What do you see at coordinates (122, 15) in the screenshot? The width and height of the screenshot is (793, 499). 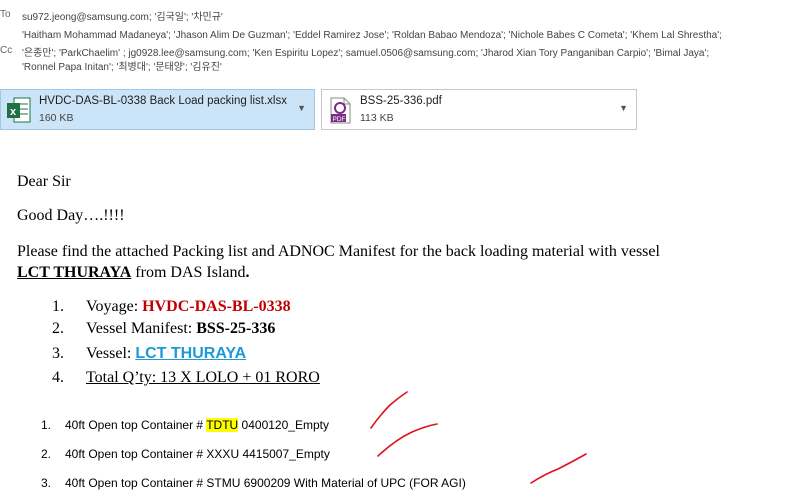 I see `to-recipients: su972.jeong@samsung.com; '김국일'; '차민규'` at bounding box center [122, 15].